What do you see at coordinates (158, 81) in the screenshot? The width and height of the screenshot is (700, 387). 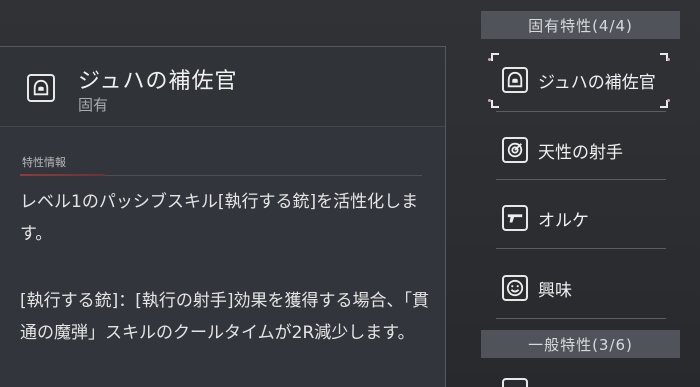 I see `trait-title: ジュハの補佐官` at bounding box center [158, 81].